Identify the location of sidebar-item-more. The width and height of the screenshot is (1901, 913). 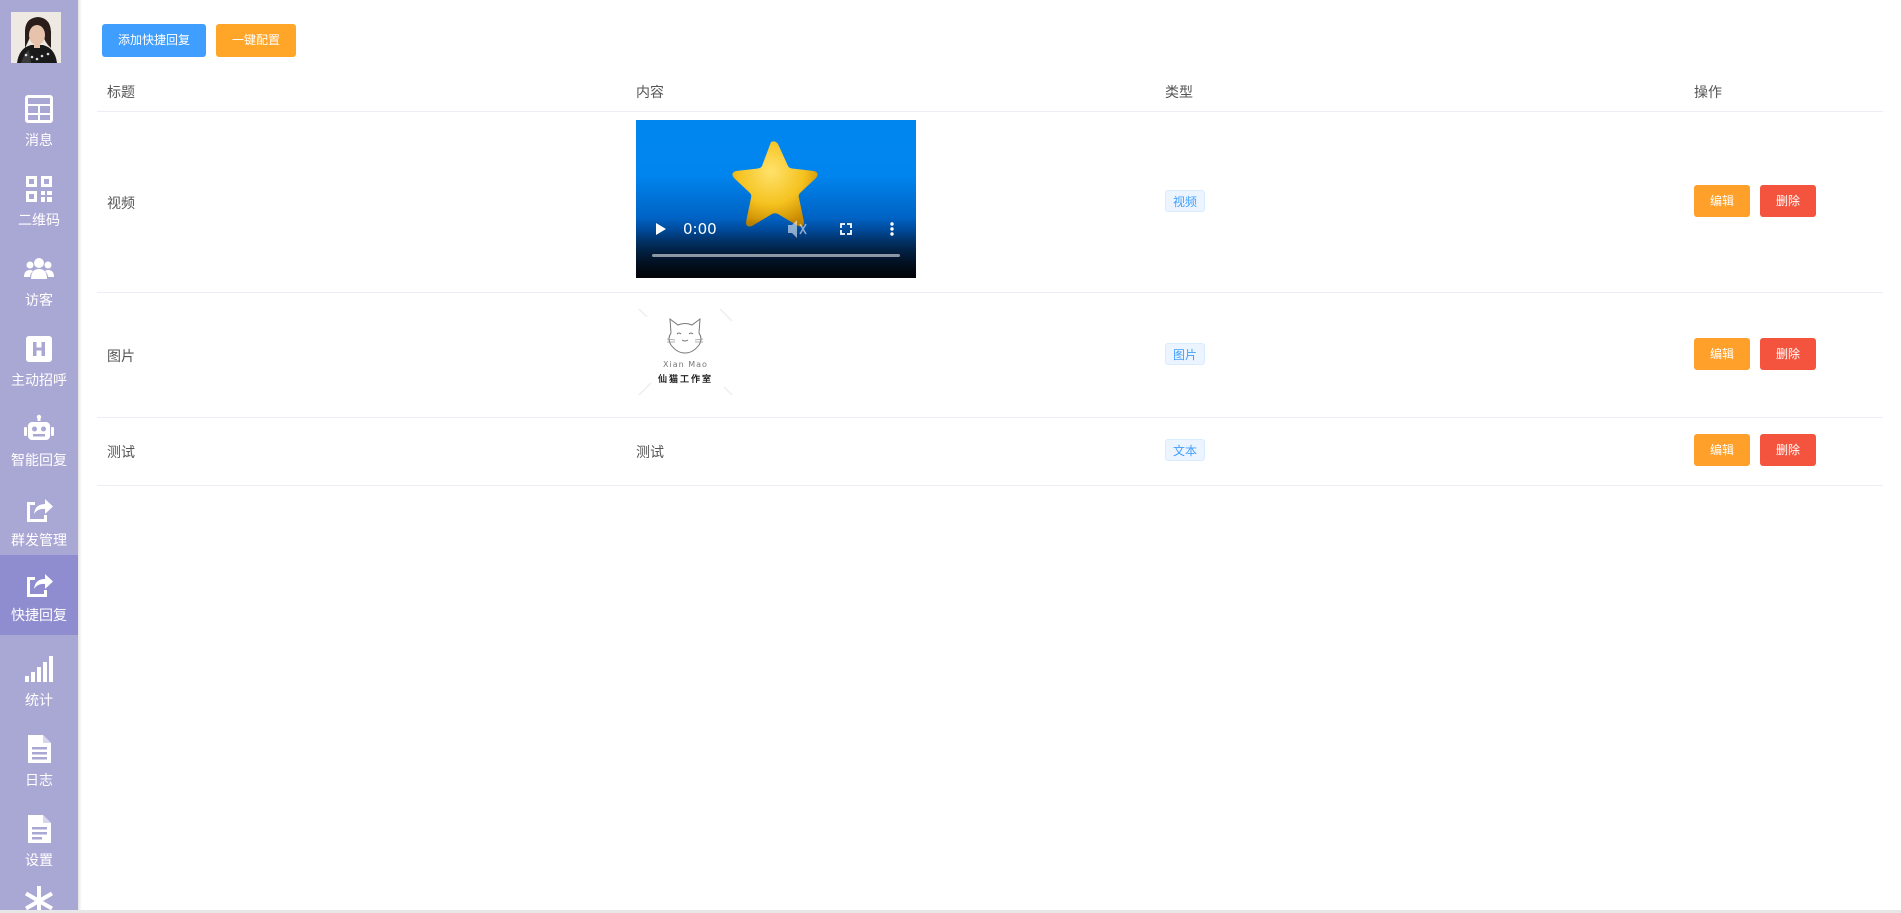
(39, 896).